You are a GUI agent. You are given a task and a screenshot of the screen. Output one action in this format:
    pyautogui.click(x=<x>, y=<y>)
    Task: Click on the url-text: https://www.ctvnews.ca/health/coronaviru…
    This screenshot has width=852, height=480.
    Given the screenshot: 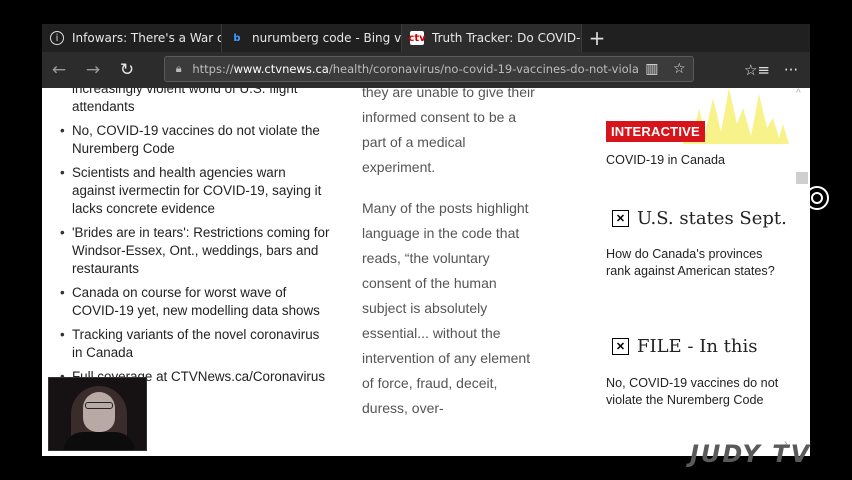 What is the action you would take?
    pyautogui.click(x=415, y=69)
    